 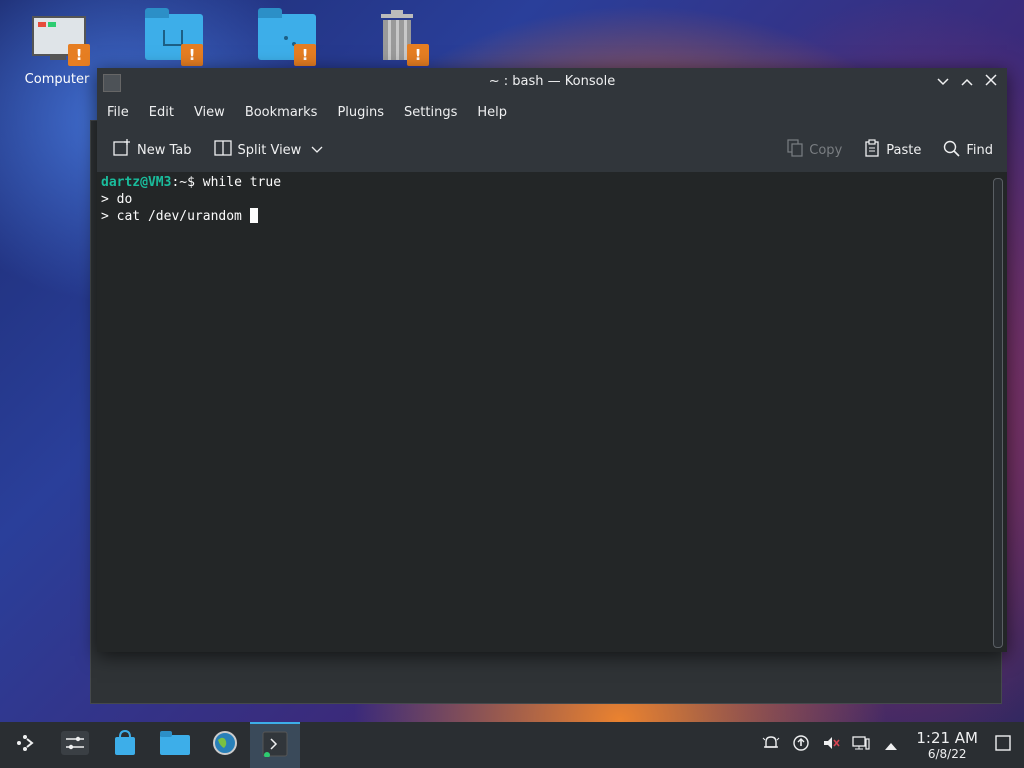 I want to click on store-bag-icon, so click(x=125, y=744).